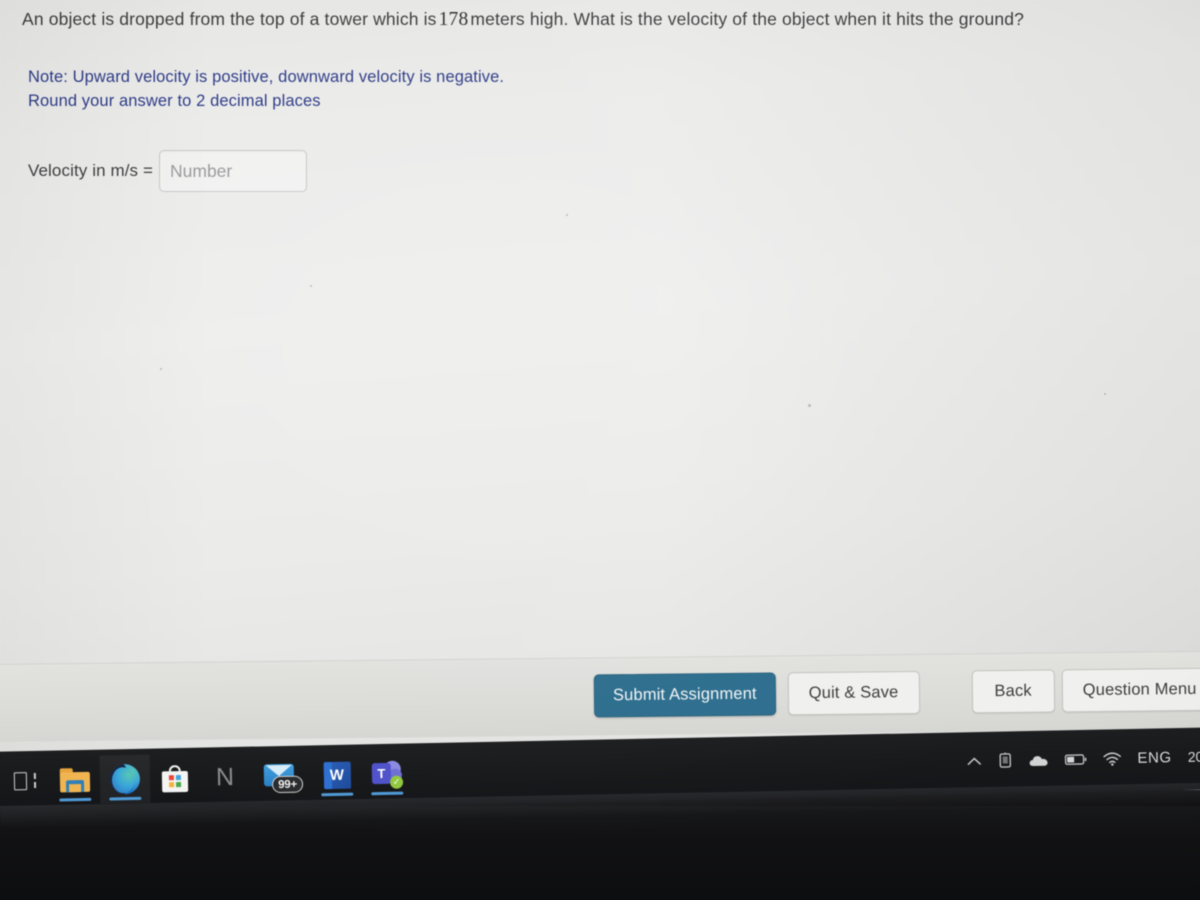 The width and height of the screenshot is (1200, 900). I want to click on taskbar-item-microsoft-edge, so click(125, 779).